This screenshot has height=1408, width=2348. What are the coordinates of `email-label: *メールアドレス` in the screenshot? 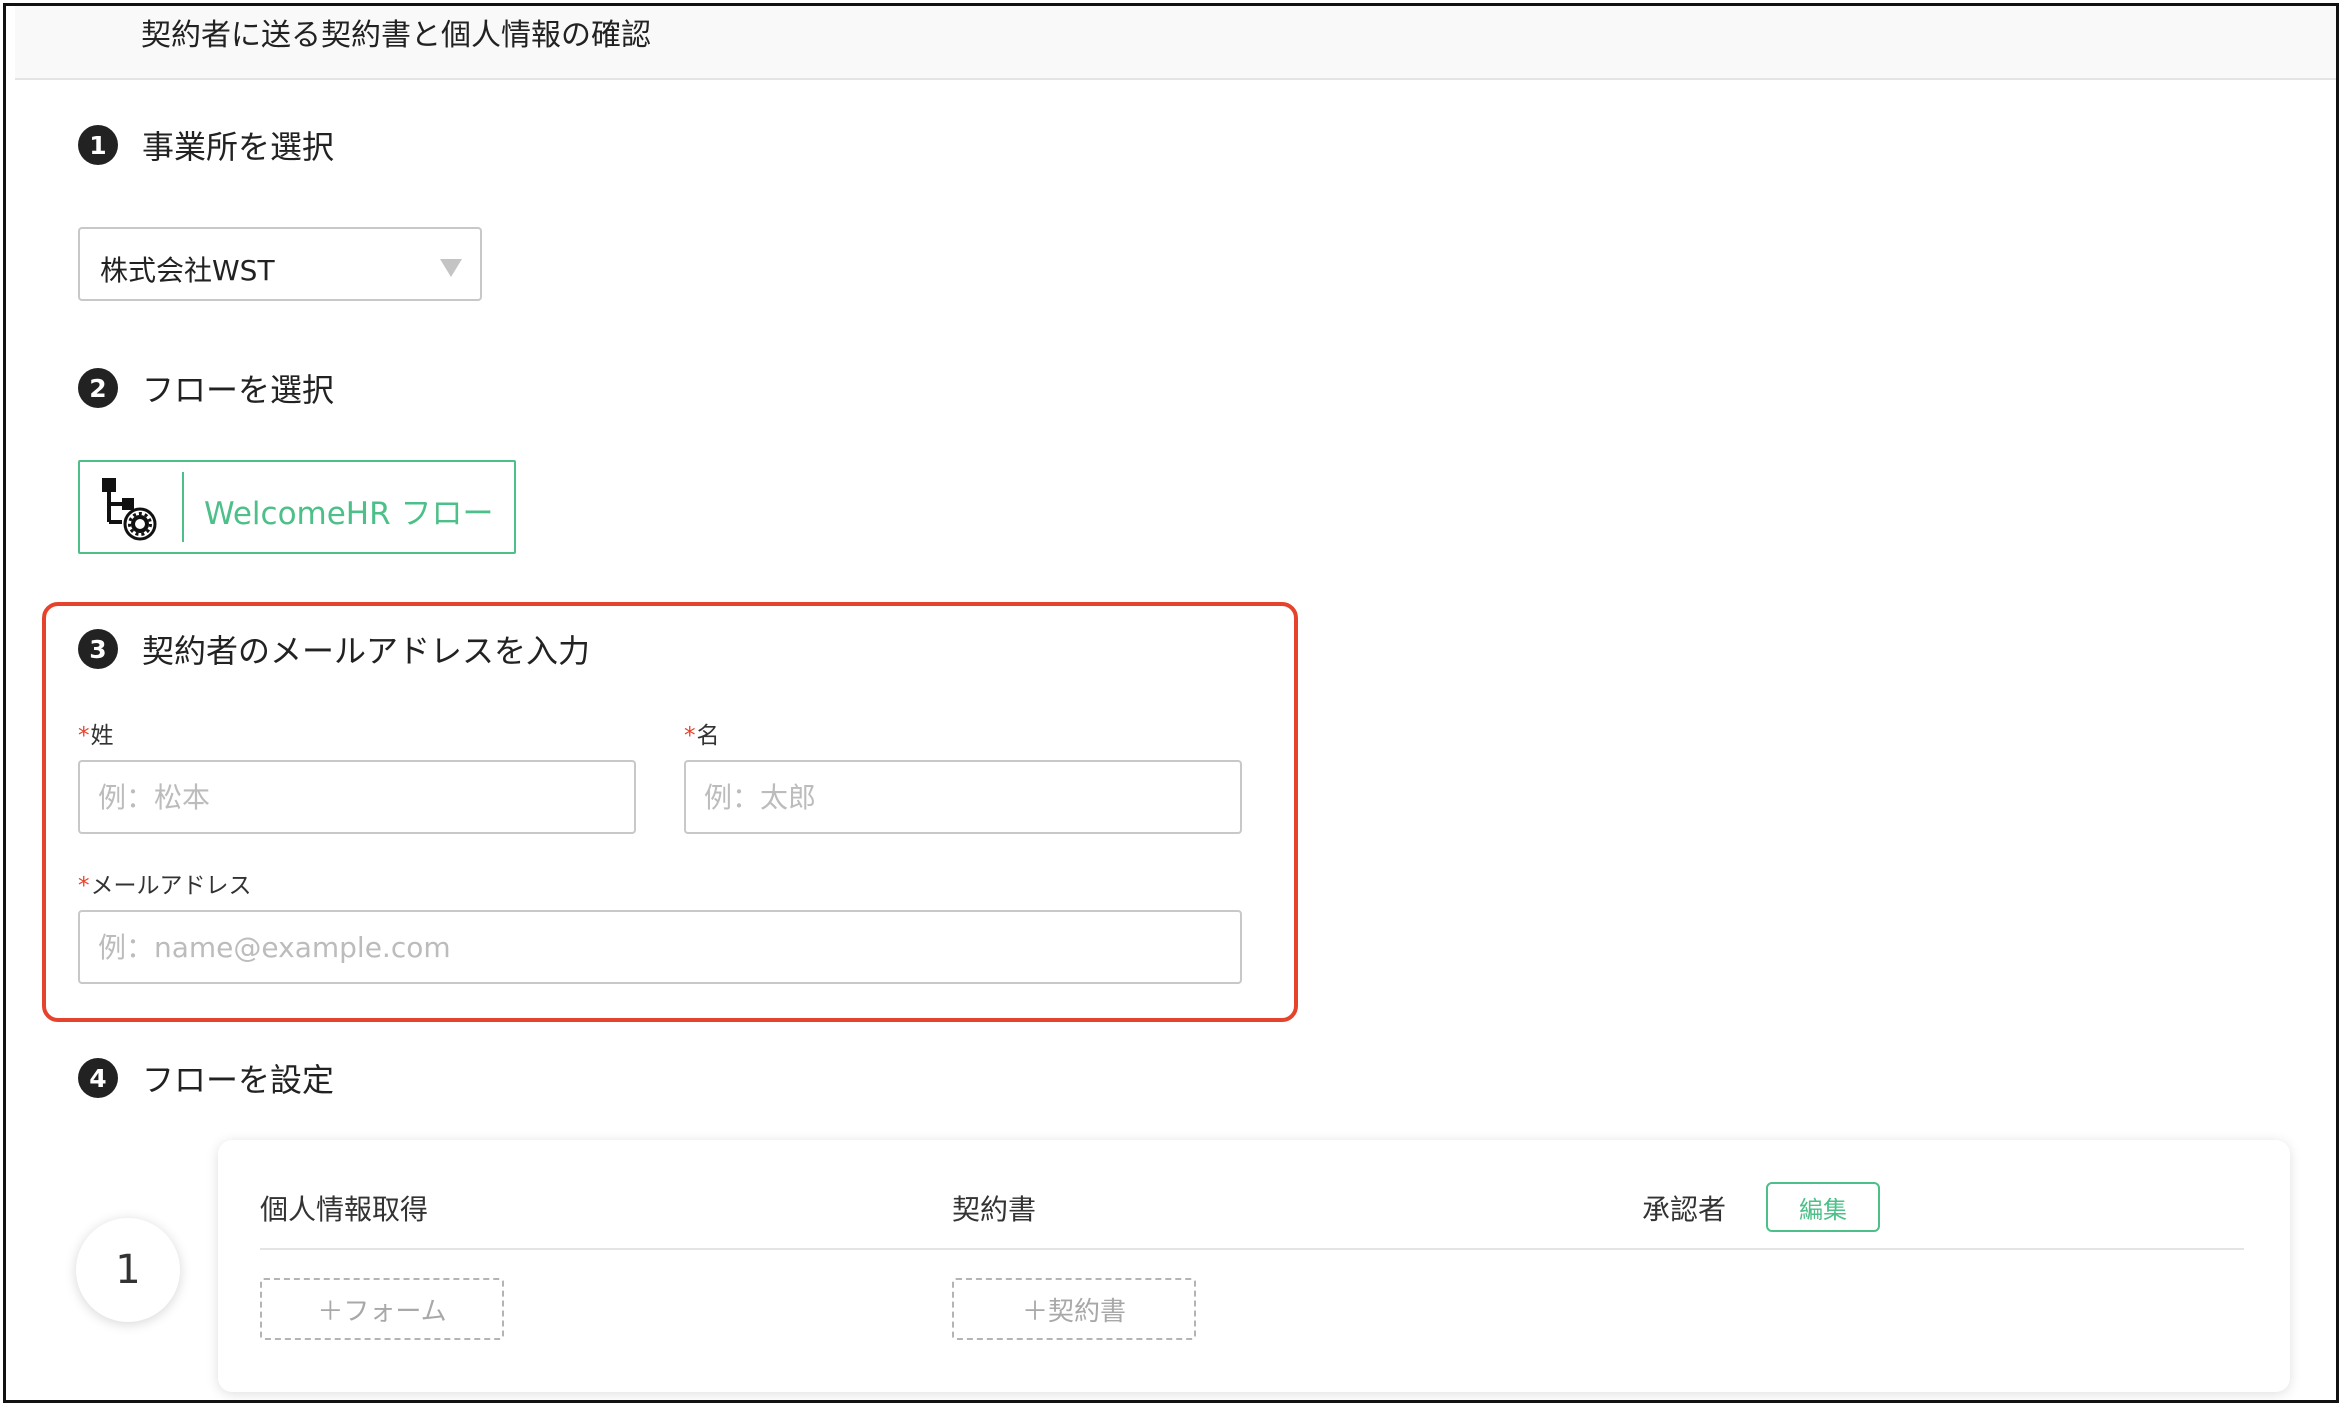 It's located at (165, 886).